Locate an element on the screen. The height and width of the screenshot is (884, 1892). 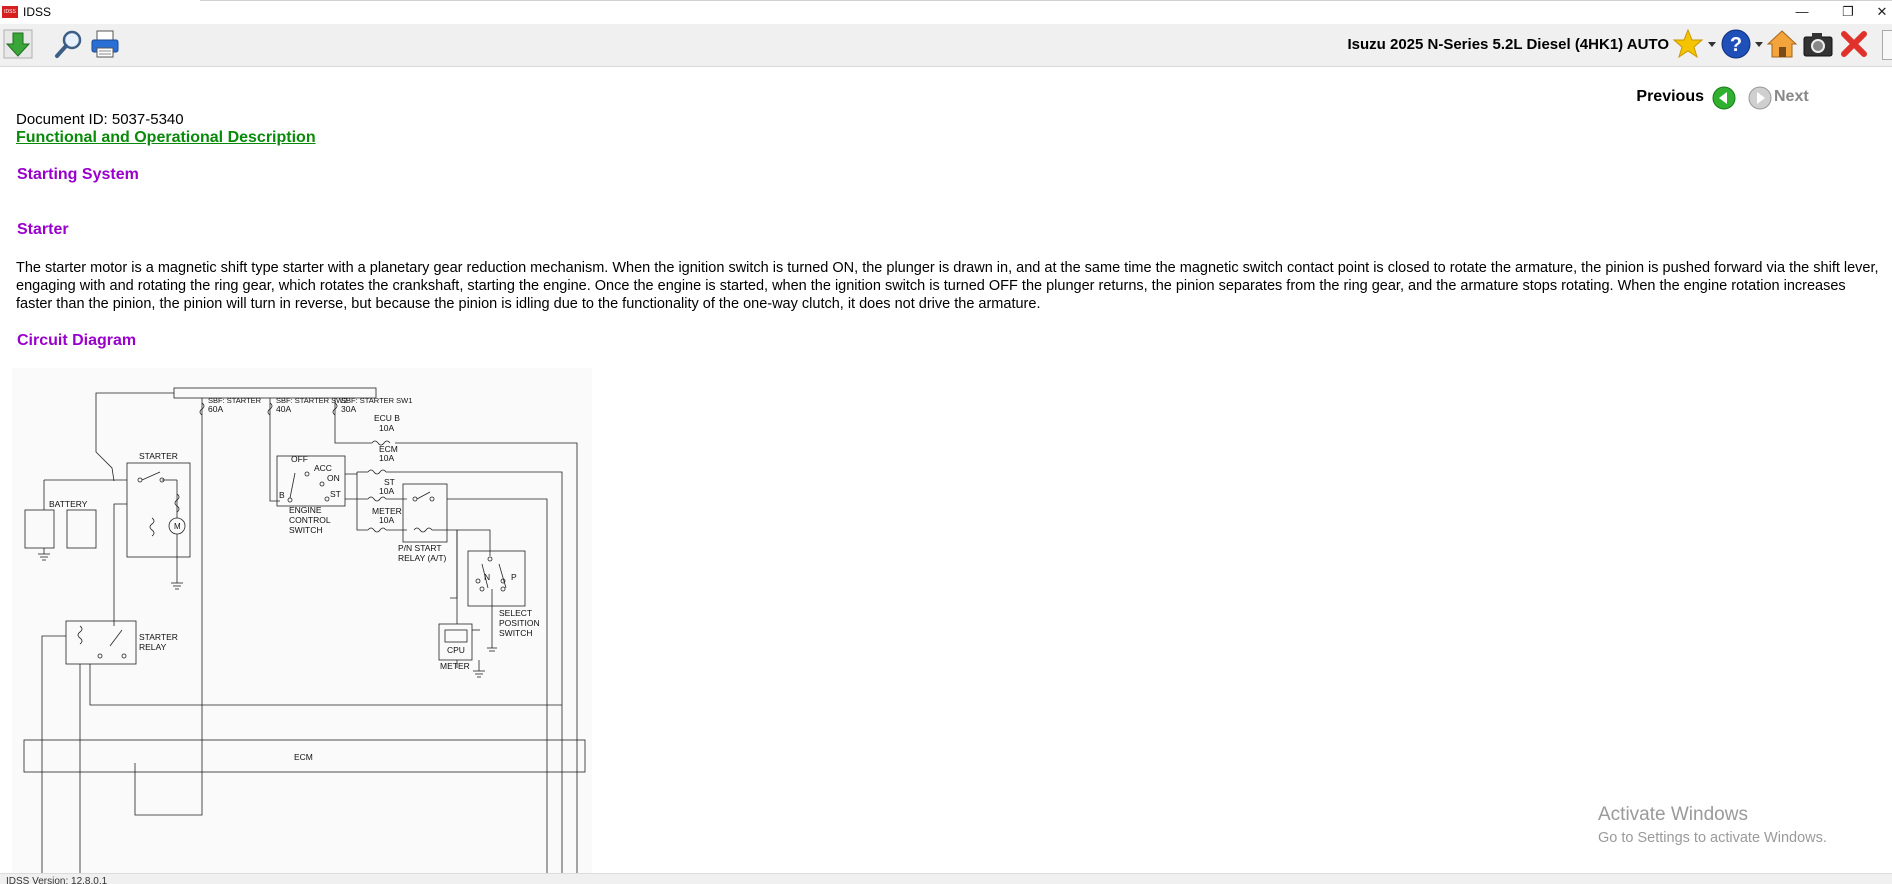
minimize-button: — is located at coordinates (1802, 12).